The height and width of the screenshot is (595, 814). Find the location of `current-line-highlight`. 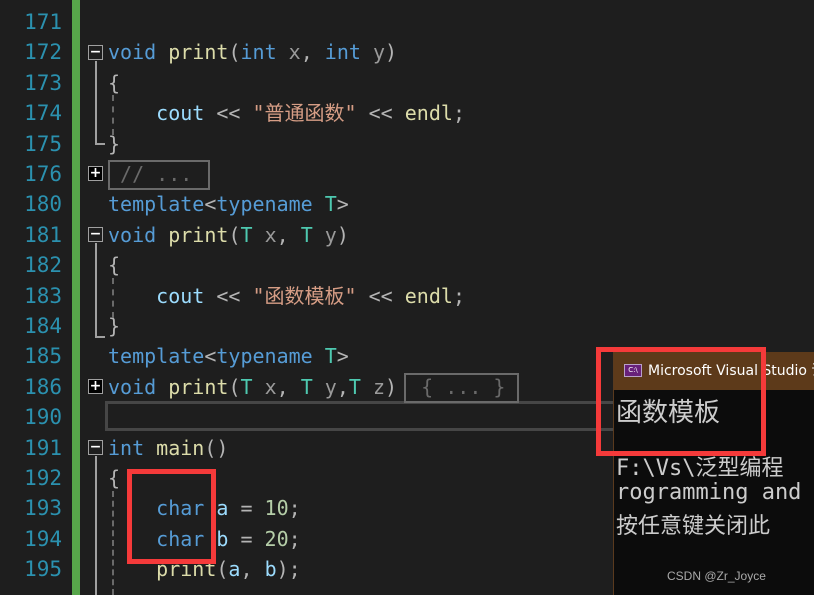

current-line-highlight is located at coordinates (365, 416).